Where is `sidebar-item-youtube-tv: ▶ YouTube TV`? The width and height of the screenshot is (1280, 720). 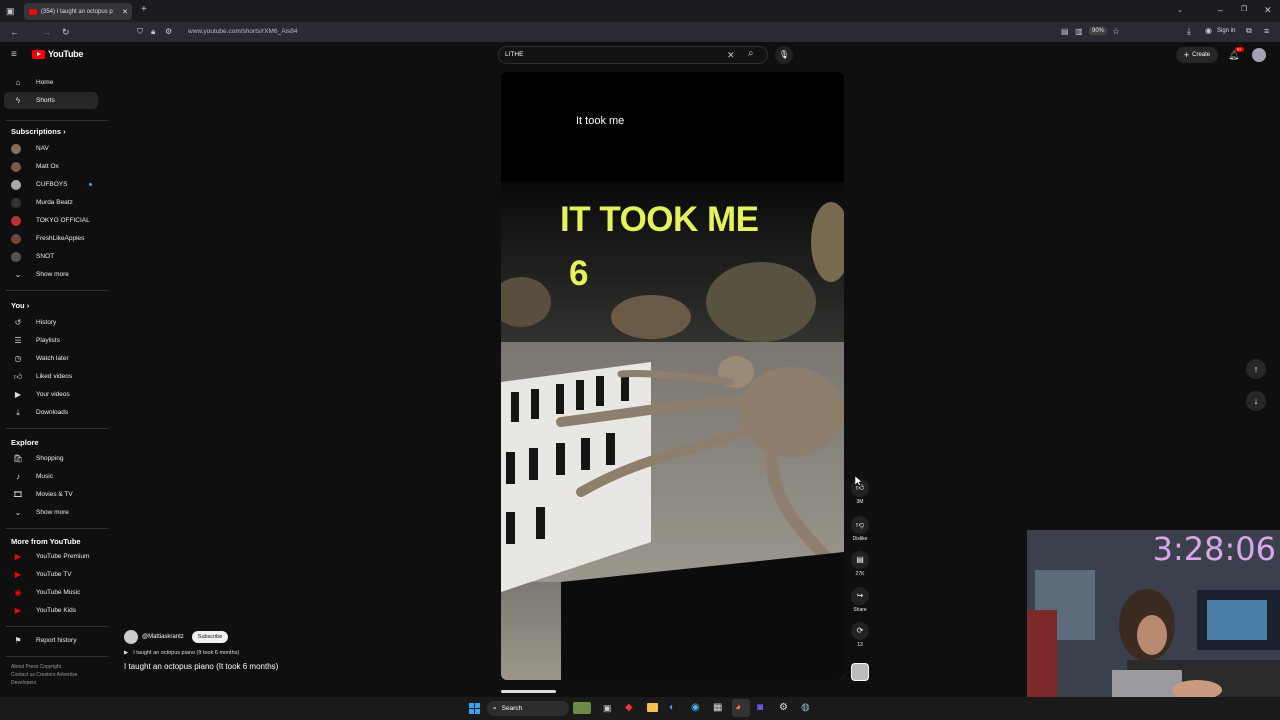 sidebar-item-youtube-tv: ▶ YouTube TV is located at coordinates (51, 574).